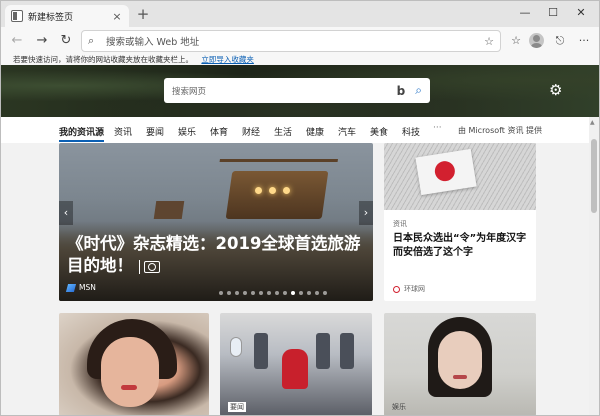 The image size is (600, 416). What do you see at coordinates (66, 41) in the screenshot?
I see `refresh-button: ↻` at bounding box center [66, 41].